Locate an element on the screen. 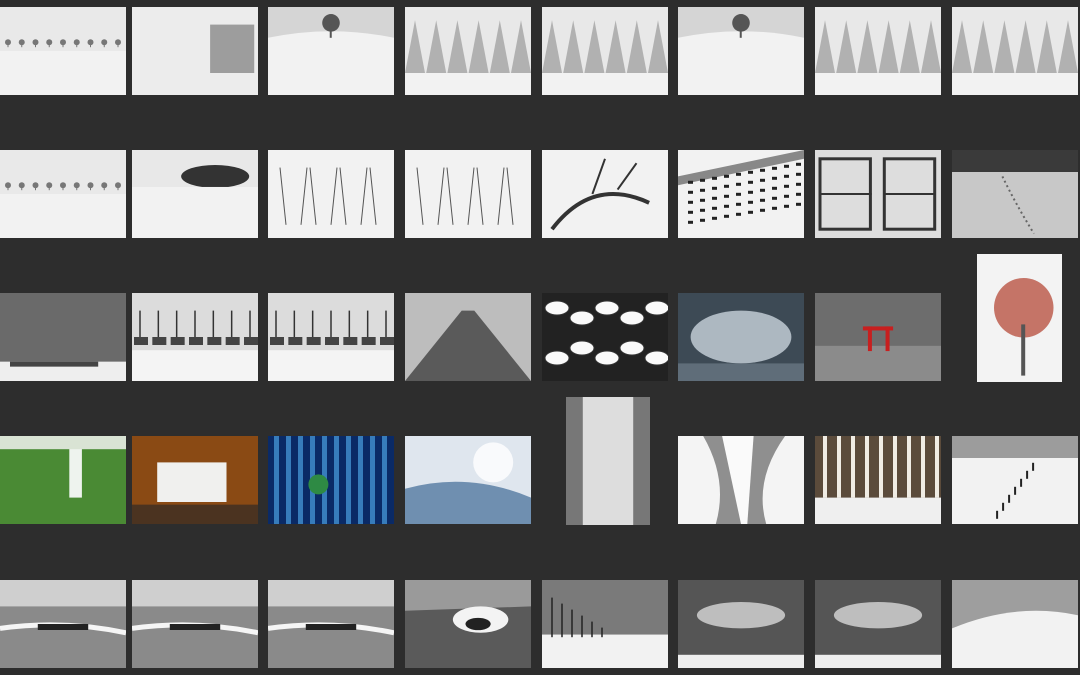 This screenshot has height=675, width=1080. photo-thumbnail-footprints-coast is located at coordinates (1015, 194).